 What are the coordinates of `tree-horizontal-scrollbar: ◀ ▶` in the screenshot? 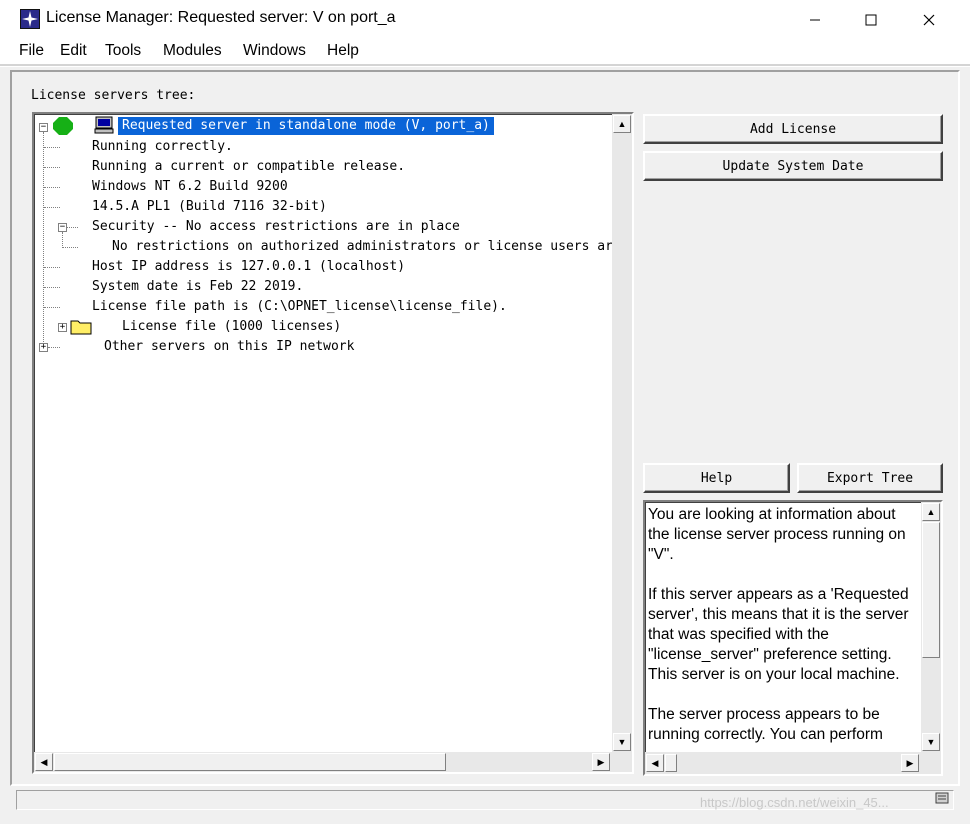 It's located at (333, 762).